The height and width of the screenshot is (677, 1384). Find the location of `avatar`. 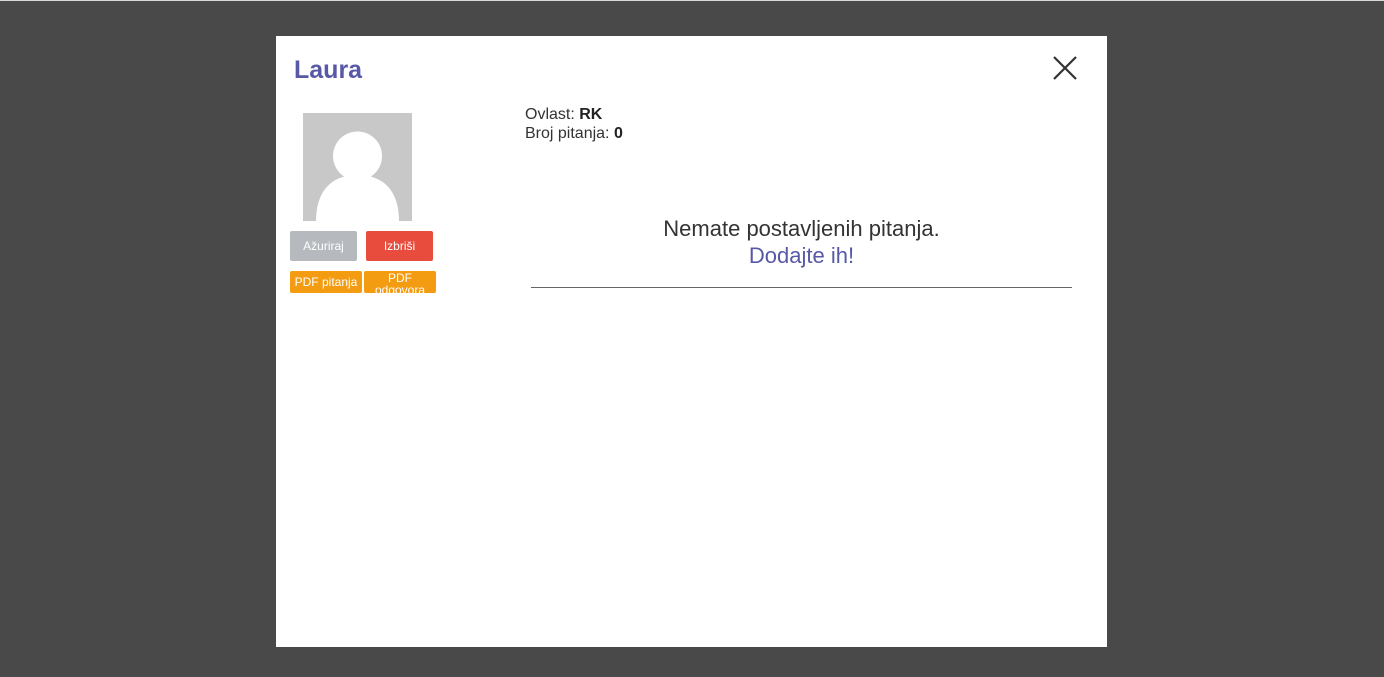

avatar is located at coordinates (357, 167).